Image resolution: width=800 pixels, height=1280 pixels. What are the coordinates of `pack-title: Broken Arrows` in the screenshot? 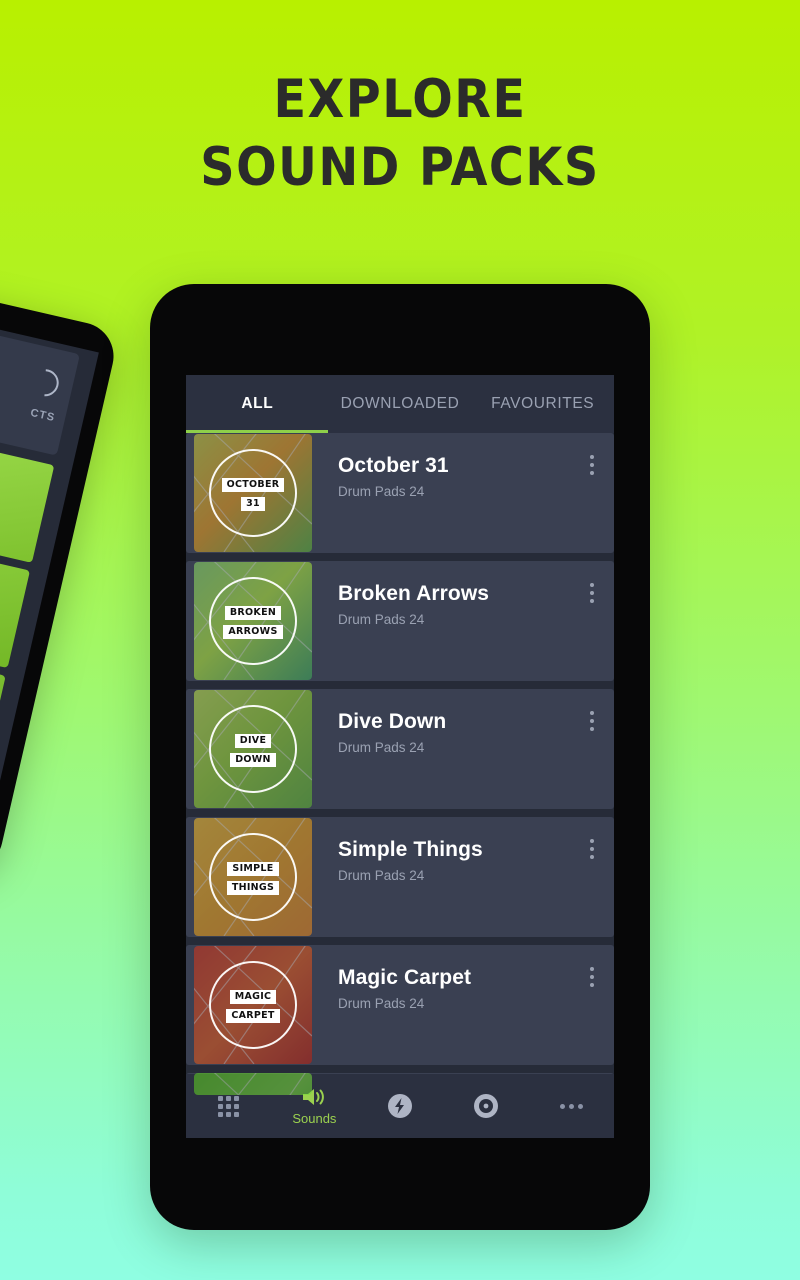 It's located at (414, 593).